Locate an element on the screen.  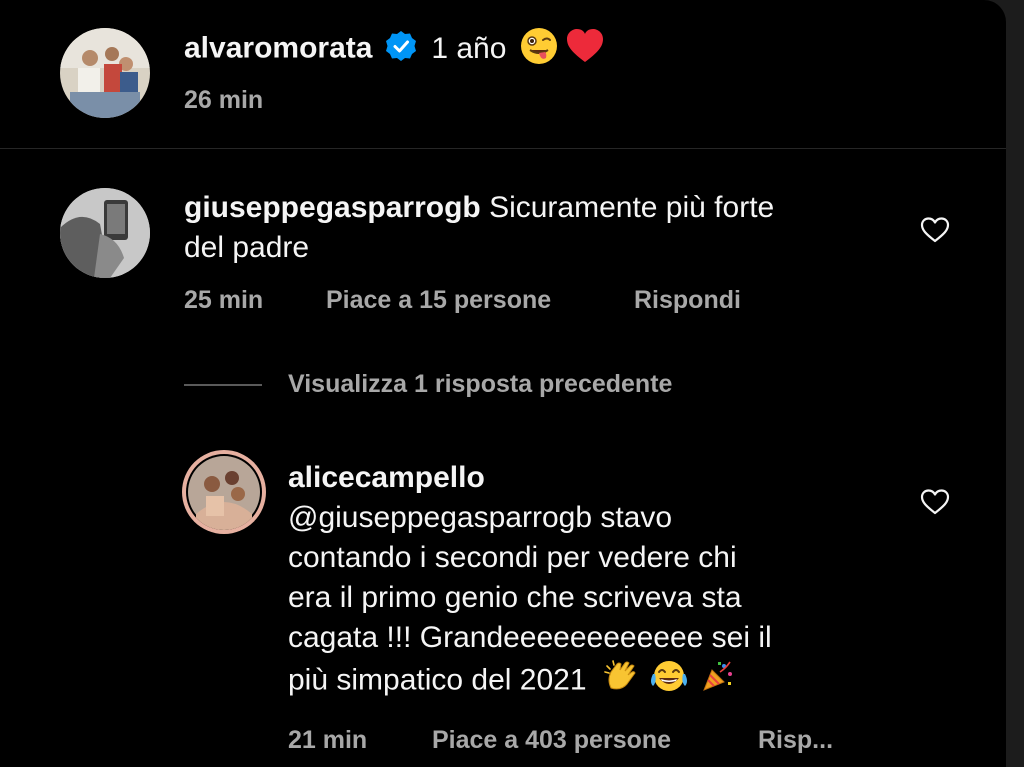
reply-username: alicecampello is located at coordinates (598, 478).